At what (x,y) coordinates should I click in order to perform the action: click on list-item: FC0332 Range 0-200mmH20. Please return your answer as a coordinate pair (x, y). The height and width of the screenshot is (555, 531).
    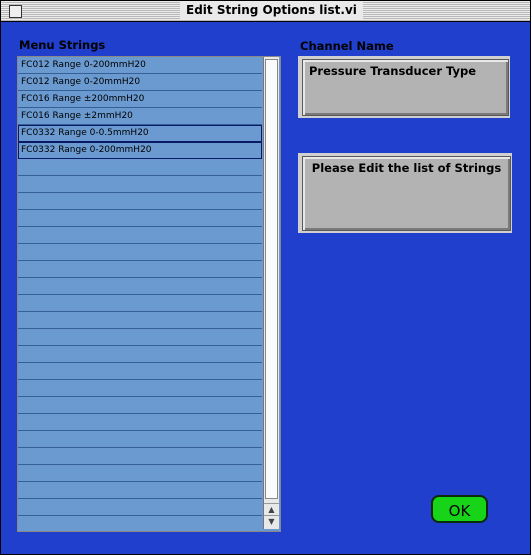
    Looking at the image, I should click on (140, 150).